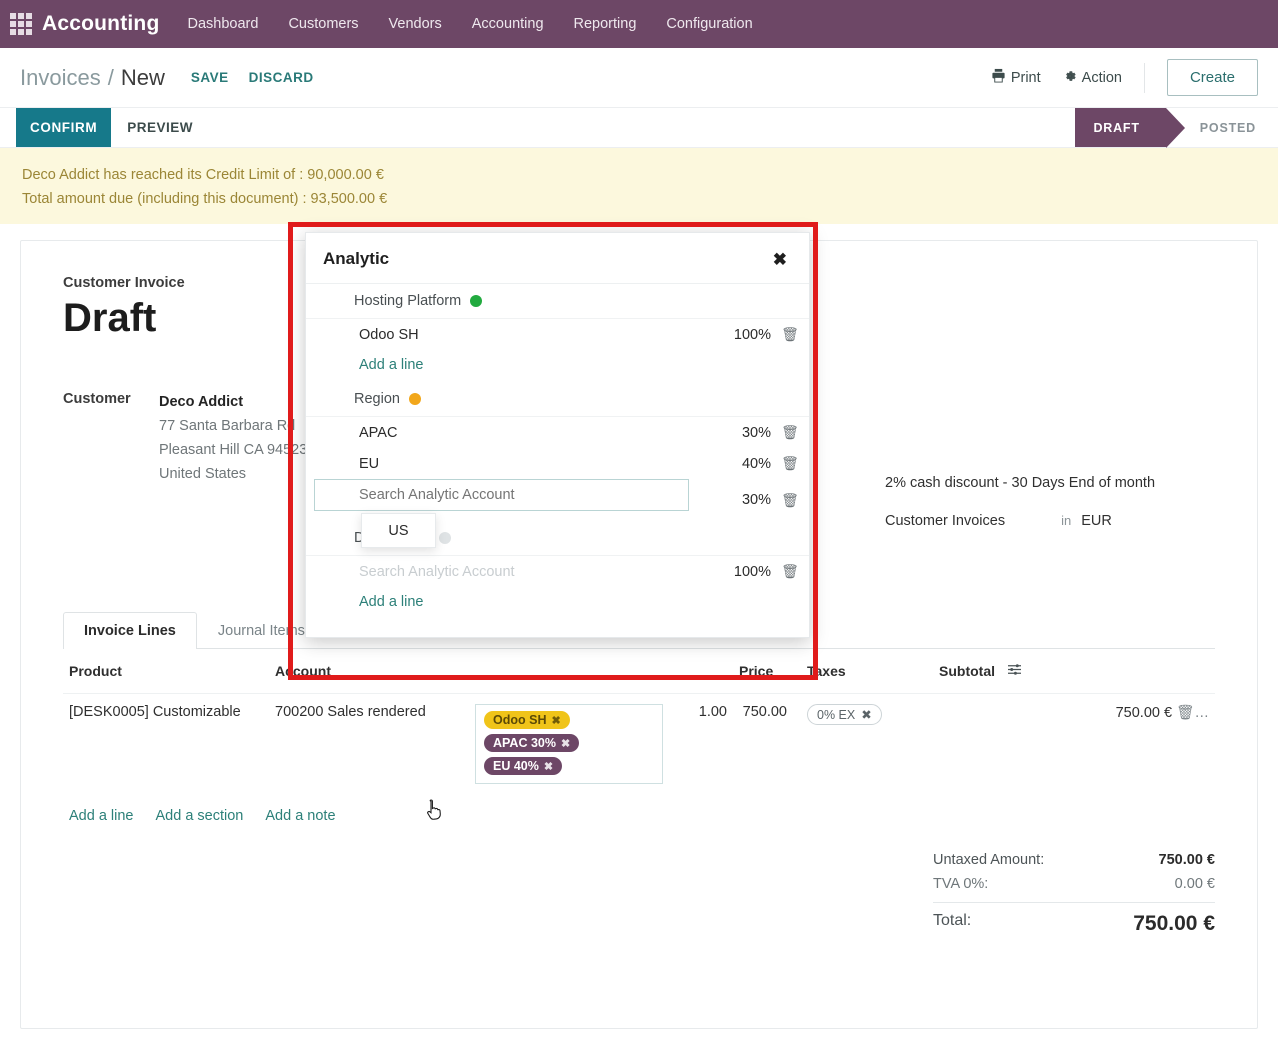 The width and height of the screenshot is (1278, 1041). Describe the element at coordinates (534, 464) in the screenshot. I see `analytic-account-name: EU` at that location.